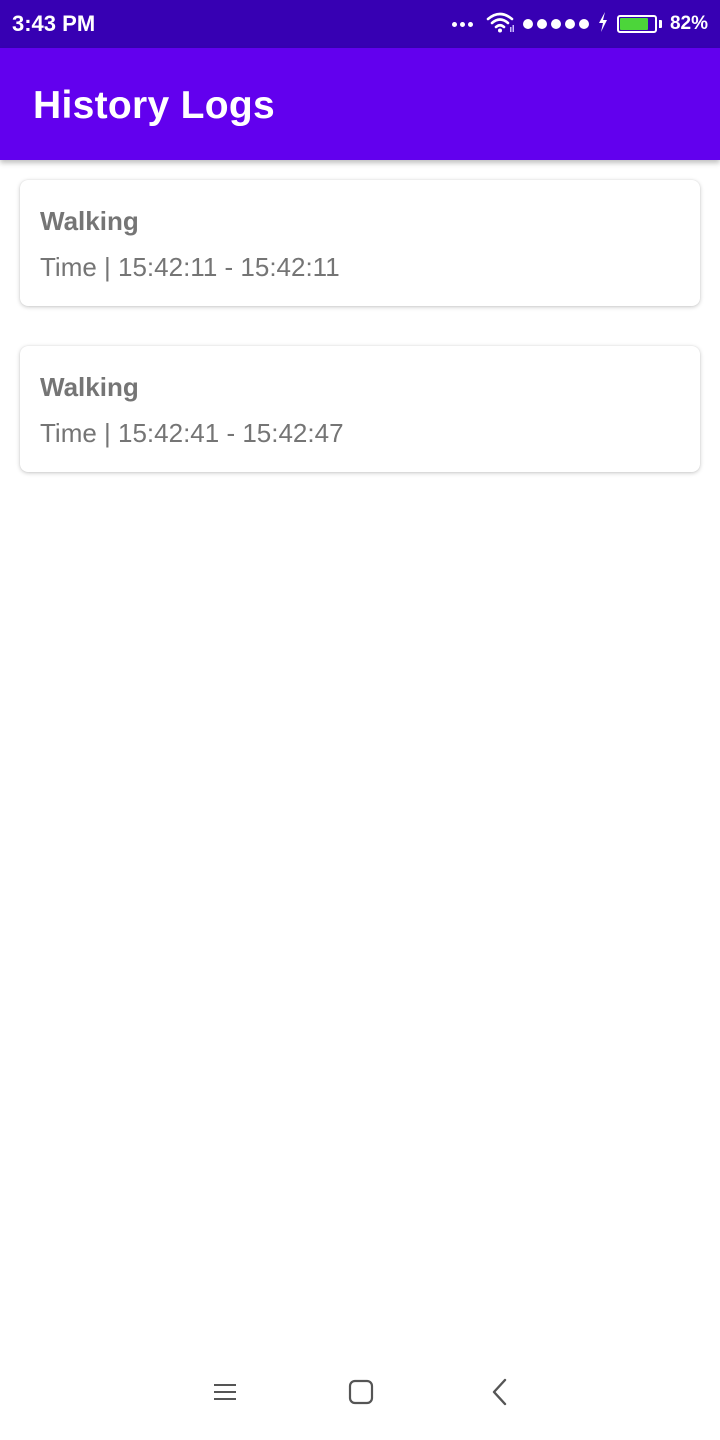  What do you see at coordinates (154, 105) in the screenshot?
I see `page-title: History Logs` at bounding box center [154, 105].